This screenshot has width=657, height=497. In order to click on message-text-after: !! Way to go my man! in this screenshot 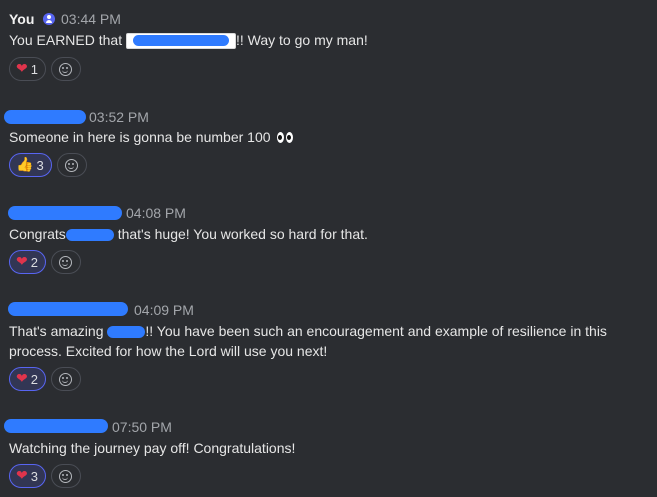, I will do `click(302, 40)`.